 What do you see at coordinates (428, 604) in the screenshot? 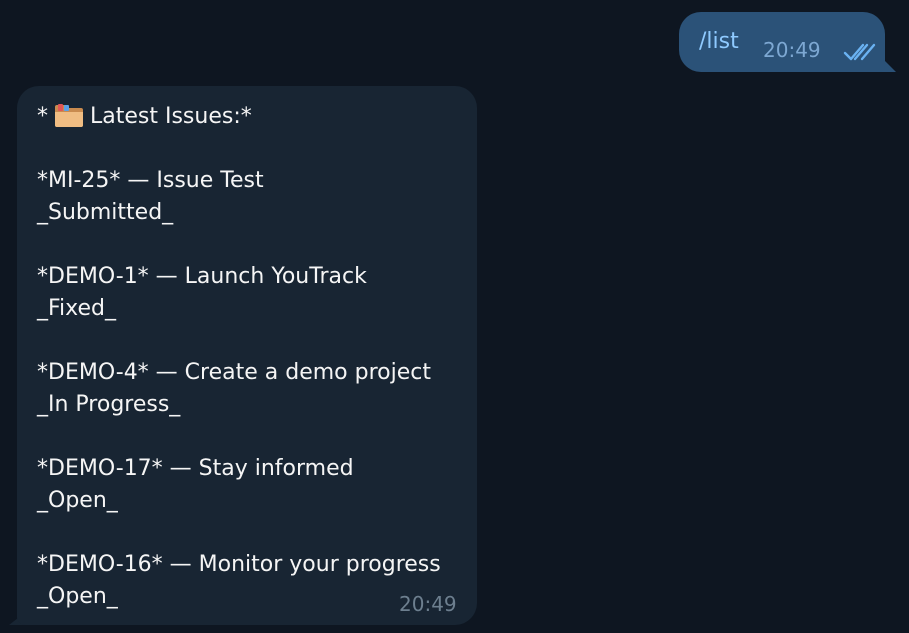
I see `incoming-message-time: 20:49` at bounding box center [428, 604].